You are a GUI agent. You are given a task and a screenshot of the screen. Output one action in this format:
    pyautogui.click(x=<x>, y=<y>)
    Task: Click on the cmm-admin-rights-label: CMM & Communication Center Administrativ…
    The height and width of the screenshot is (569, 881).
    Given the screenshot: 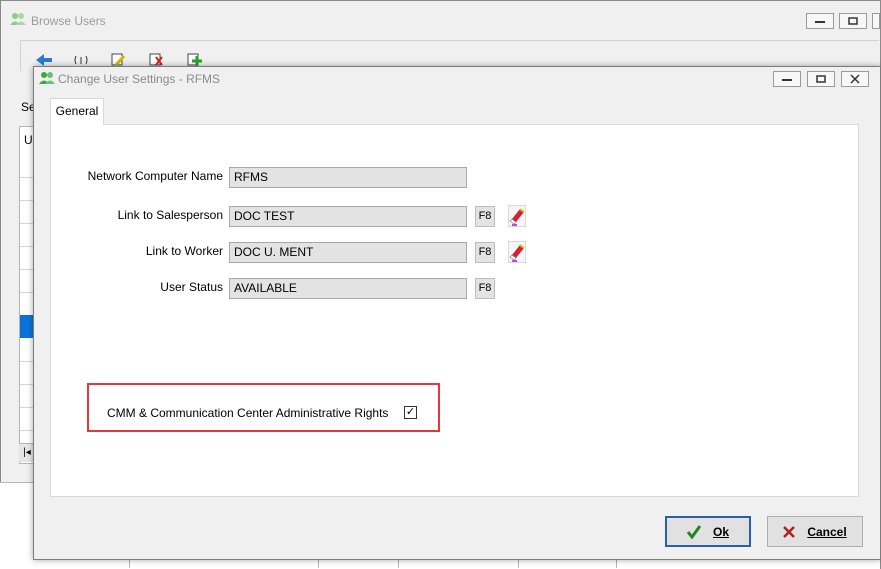 What is the action you would take?
    pyautogui.click(x=247, y=413)
    